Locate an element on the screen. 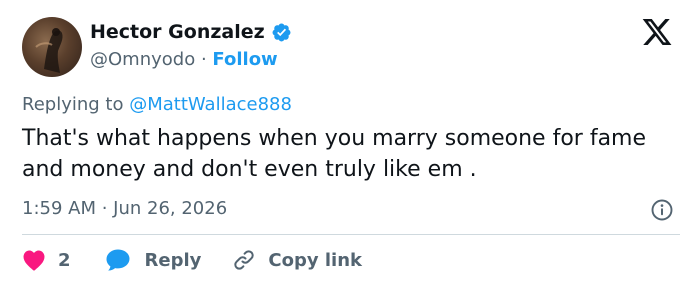 Image resolution: width=700 pixels, height=287 pixels. follow-button: Follow is located at coordinates (244, 59).